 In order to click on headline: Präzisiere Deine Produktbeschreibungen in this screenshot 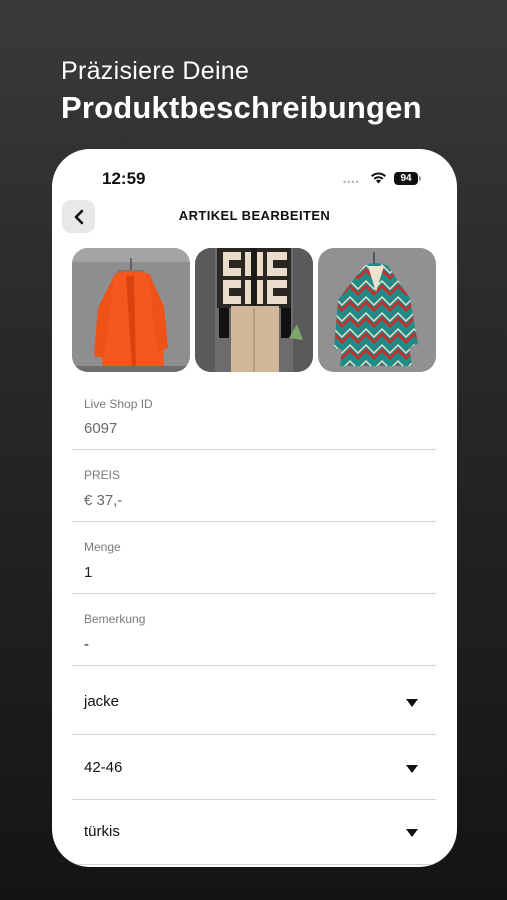, I will do `click(241, 91)`.